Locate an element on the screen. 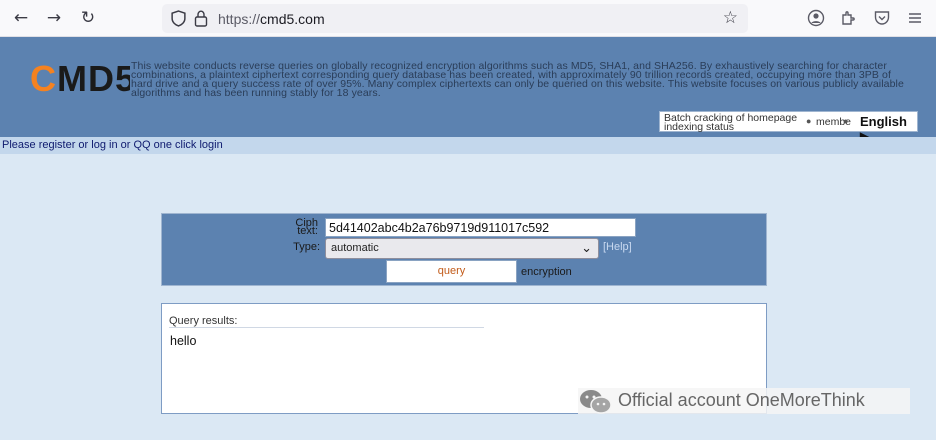 The image size is (936, 440). browser-toolbar: ← → ↻ https://cmd5.com ☆ is located at coordinates (468, 18).